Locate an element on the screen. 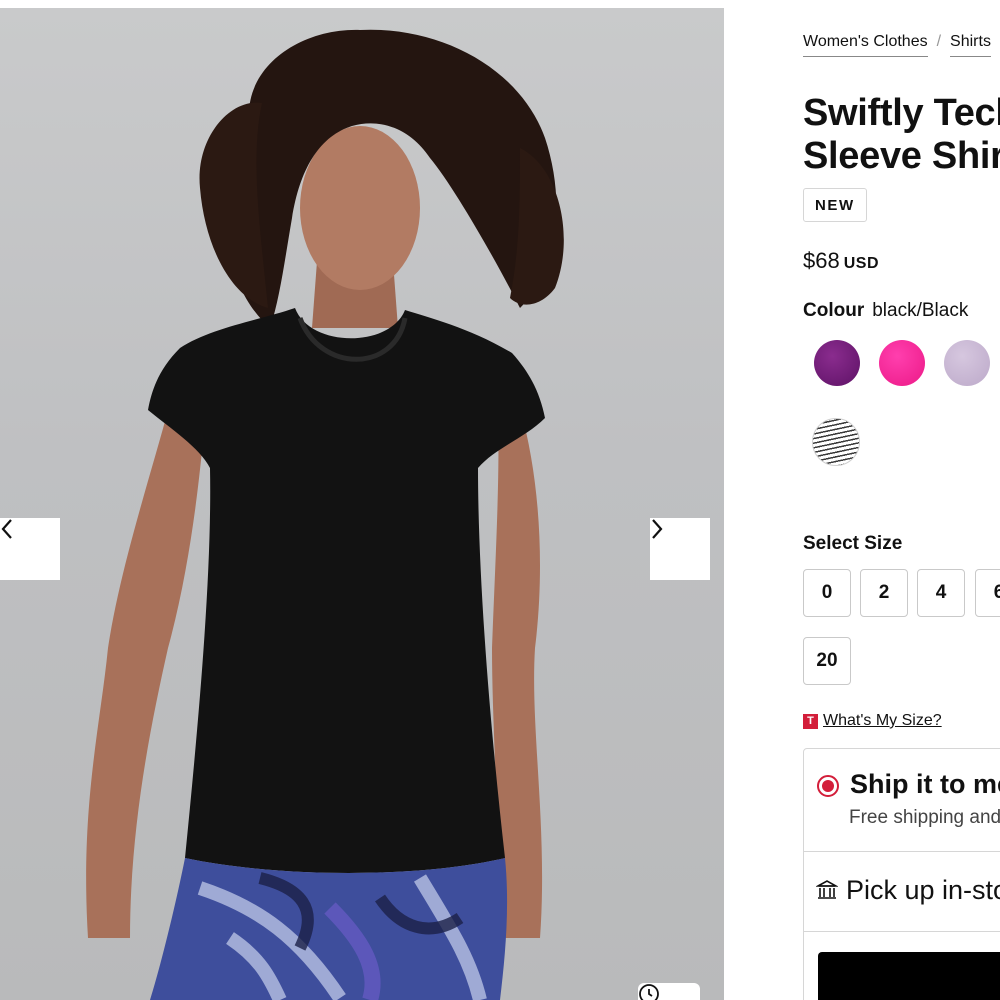  select-size-label: Select Size is located at coordinates (853, 543).